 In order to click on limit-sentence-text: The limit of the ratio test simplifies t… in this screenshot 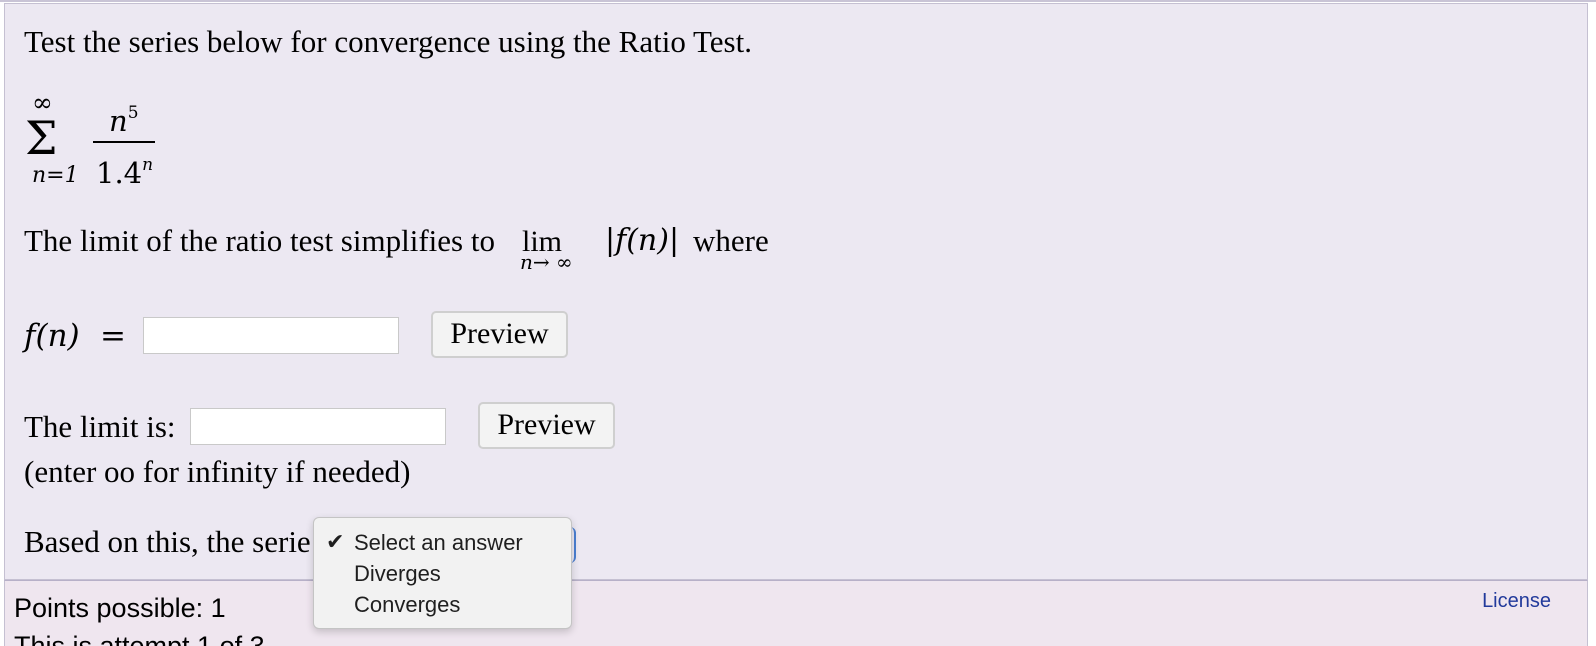, I will do `click(259, 240)`.